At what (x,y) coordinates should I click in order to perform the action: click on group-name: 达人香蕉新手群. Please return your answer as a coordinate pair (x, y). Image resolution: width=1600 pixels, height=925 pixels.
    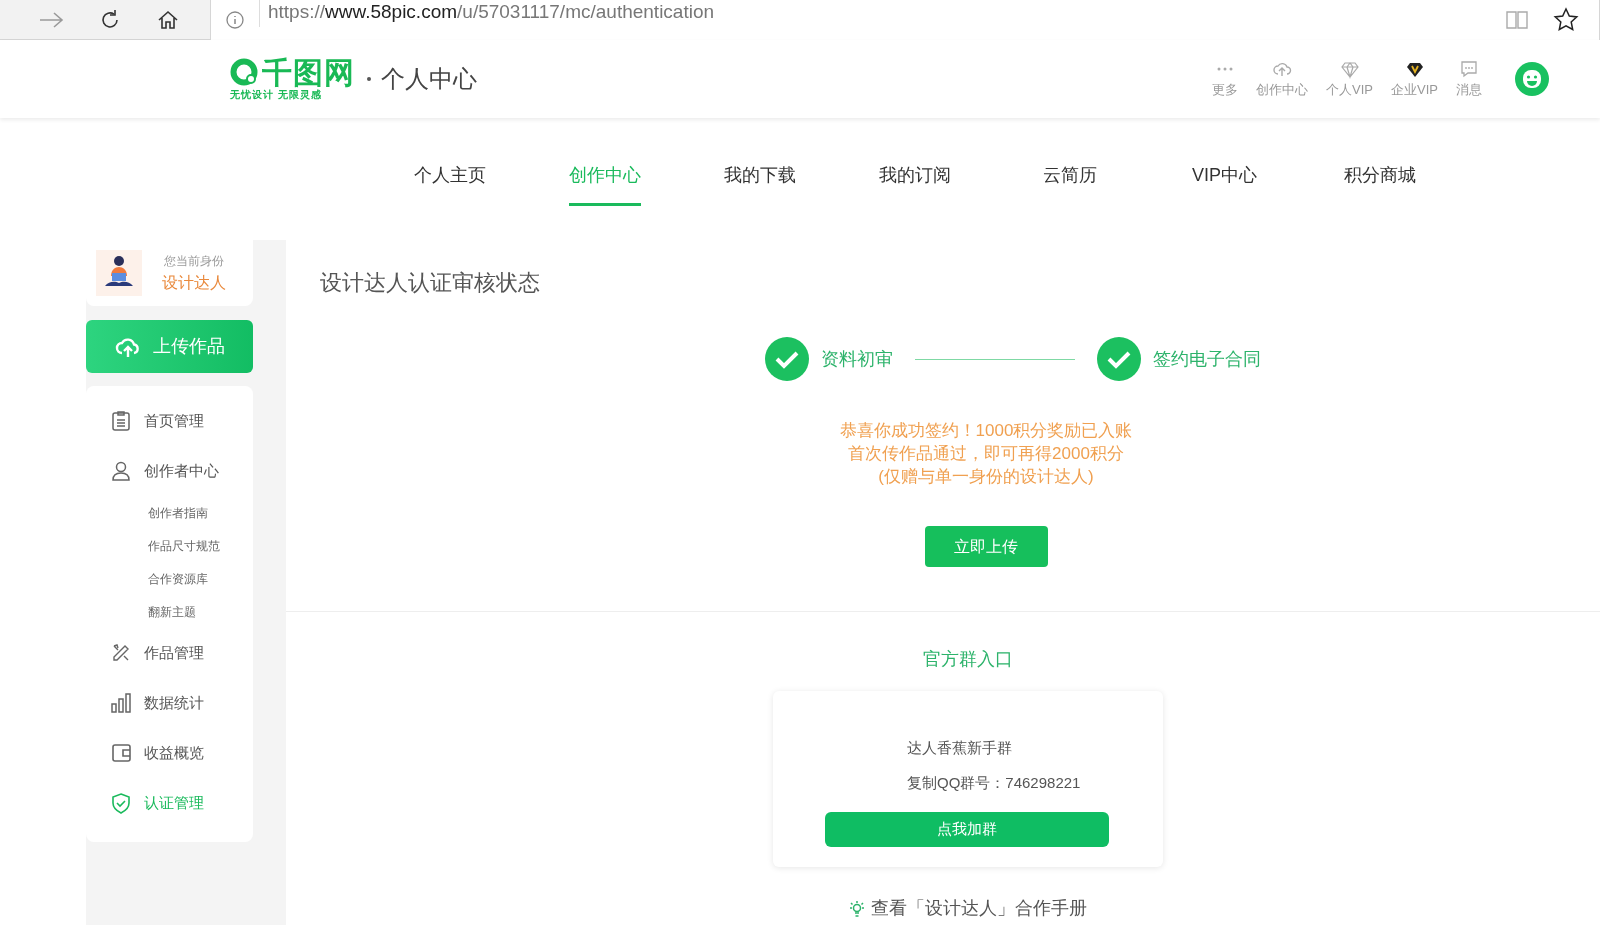
    Looking at the image, I should click on (960, 748).